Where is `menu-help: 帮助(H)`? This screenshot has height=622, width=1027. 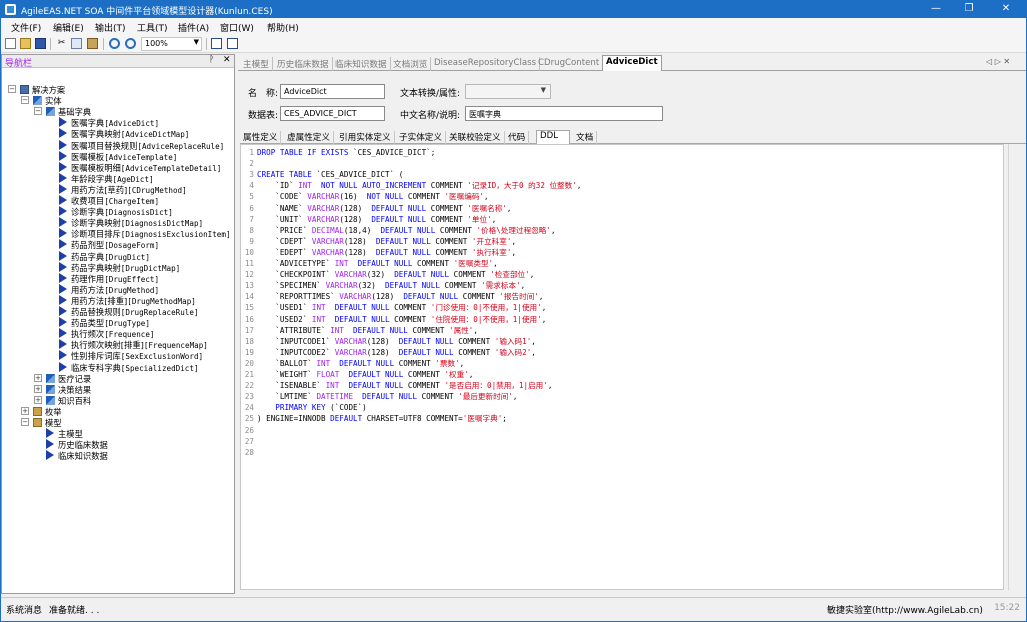
menu-help: 帮助(H) is located at coordinates (283, 27).